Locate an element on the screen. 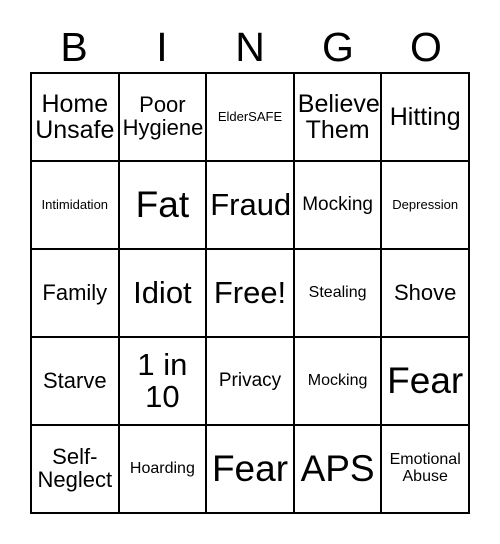 This screenshot has width=500, height=544. bingo-cell-label: Idiot is located at coordinates (162, 292).